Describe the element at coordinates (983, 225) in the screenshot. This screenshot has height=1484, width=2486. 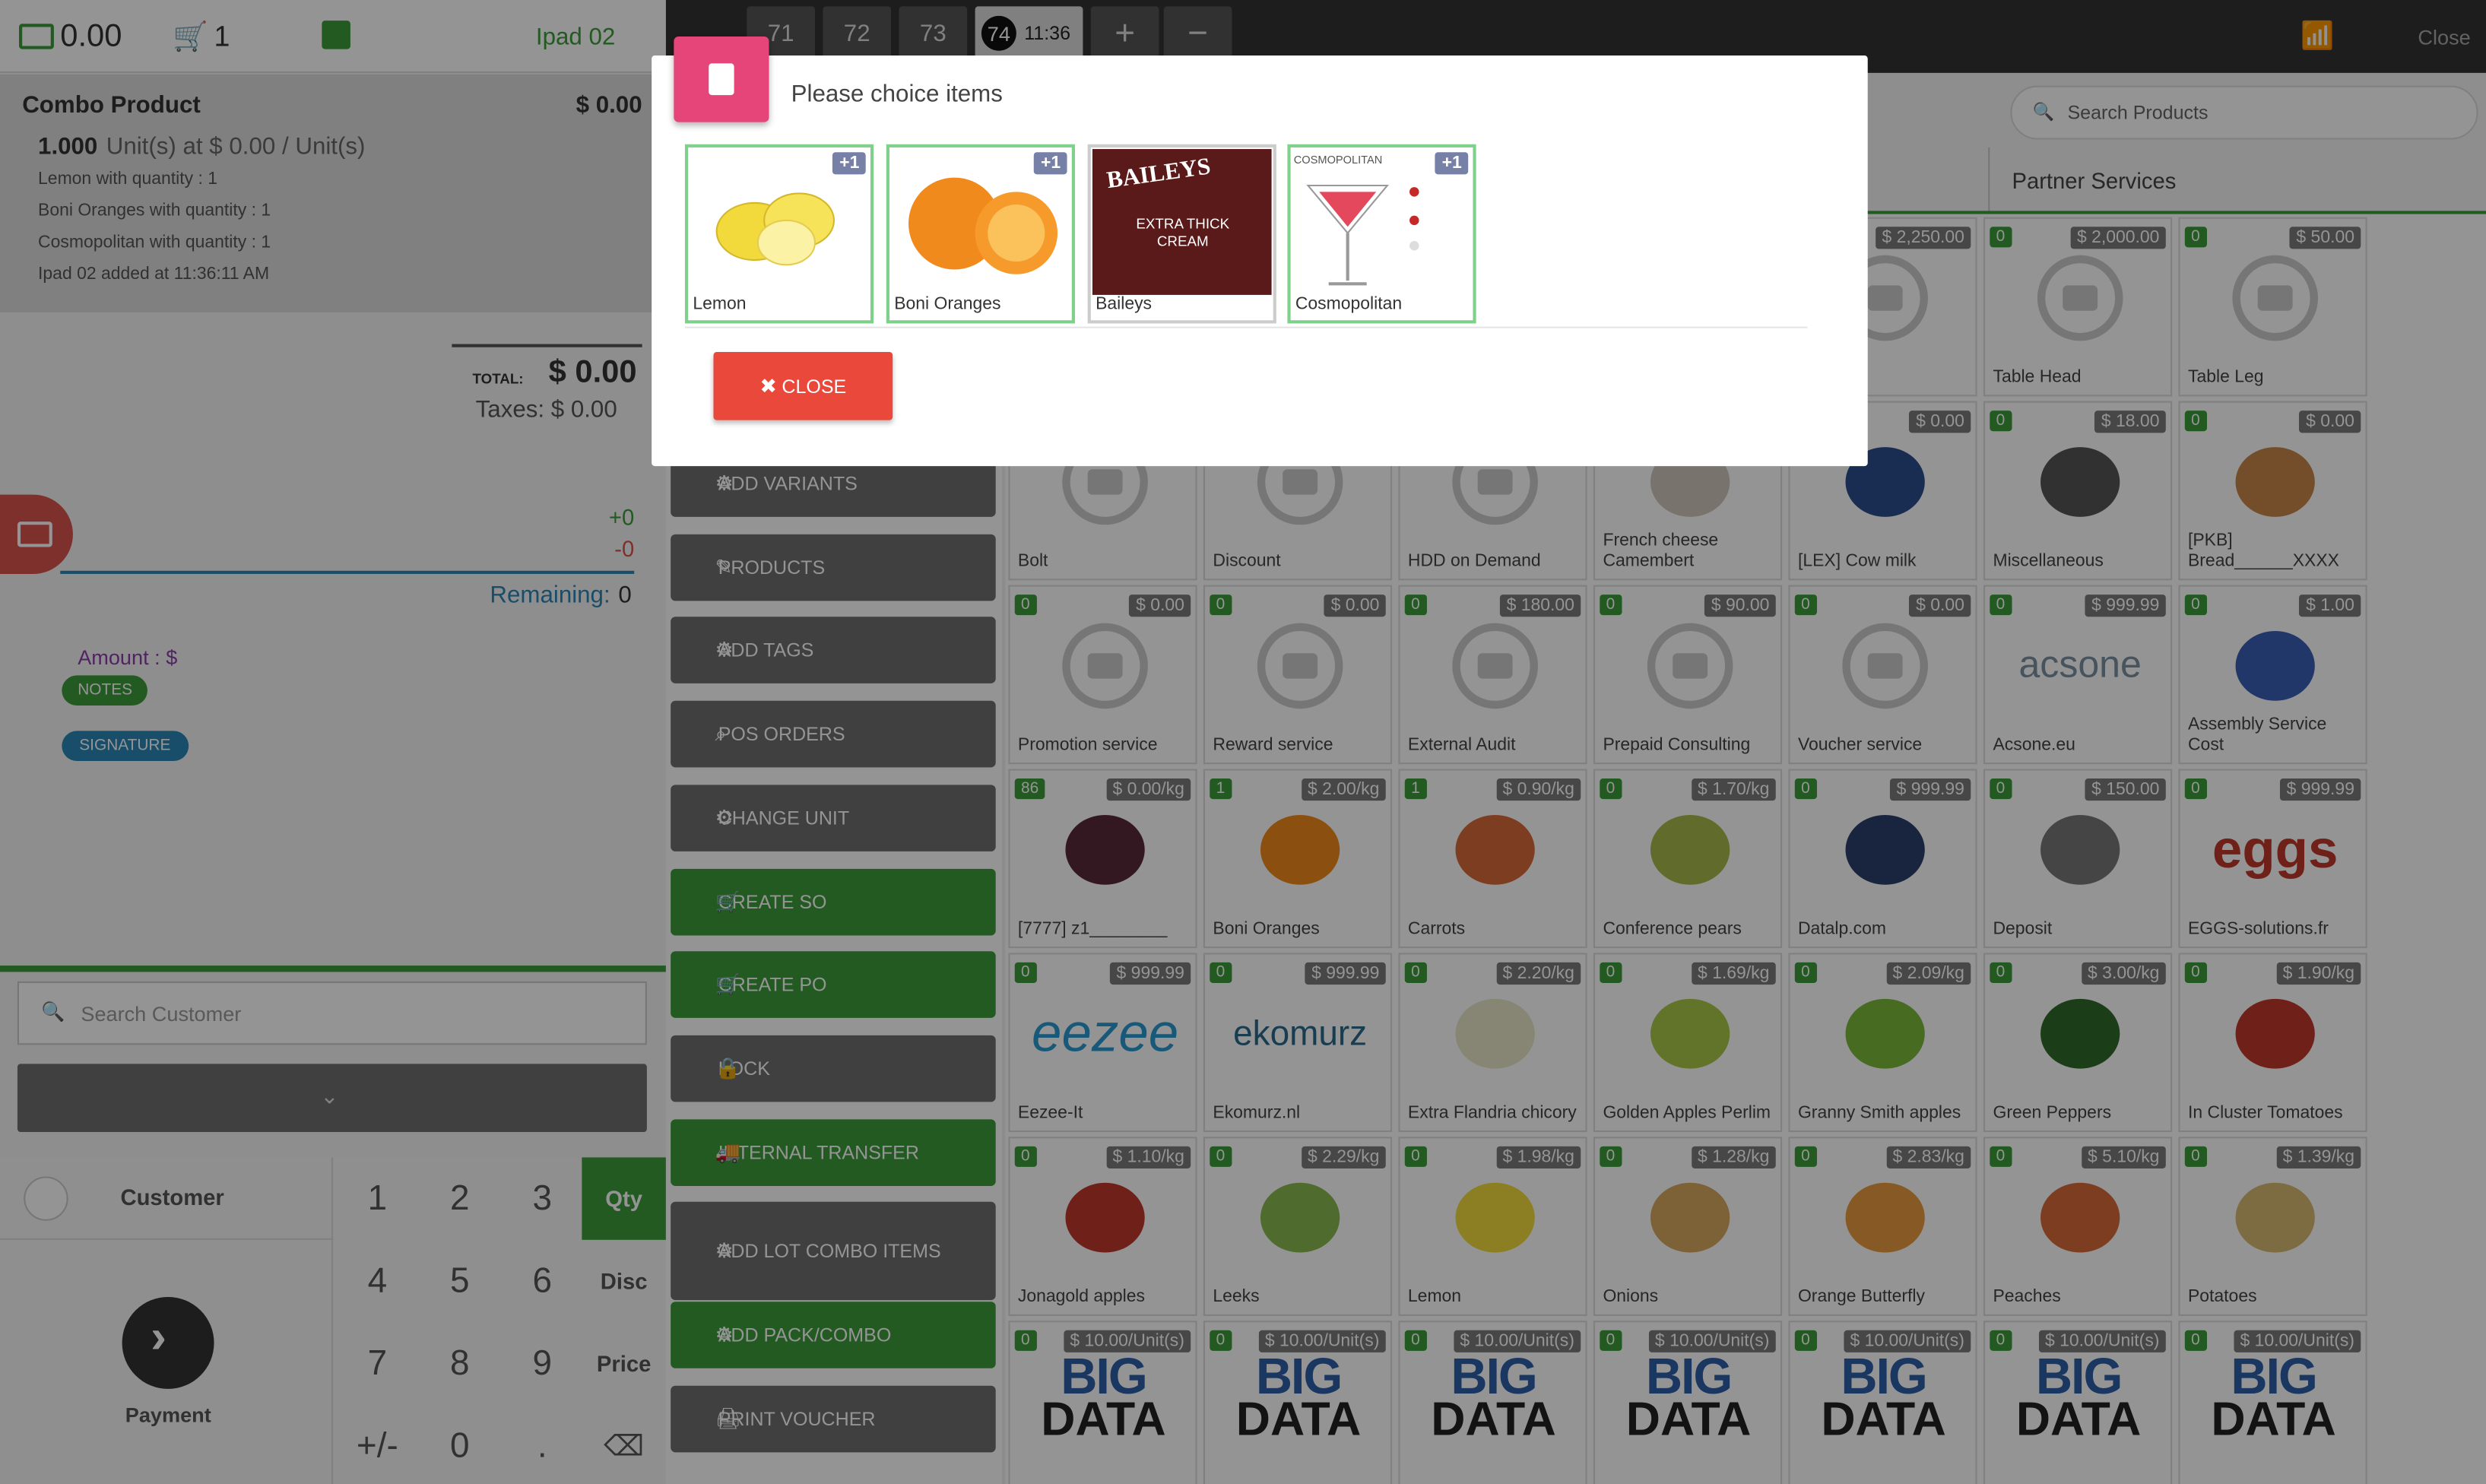
I see `orange-image` at that location.